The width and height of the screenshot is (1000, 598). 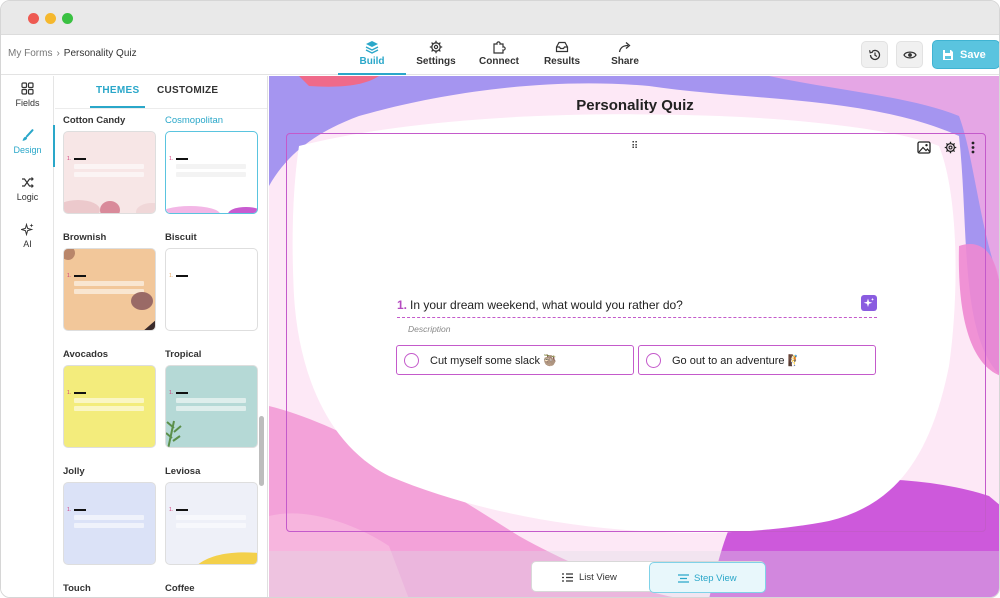 What do you see at coordinates (625, 55) in the screenshot?
I see `tab-share: Share` at bounding box center [625, 55].